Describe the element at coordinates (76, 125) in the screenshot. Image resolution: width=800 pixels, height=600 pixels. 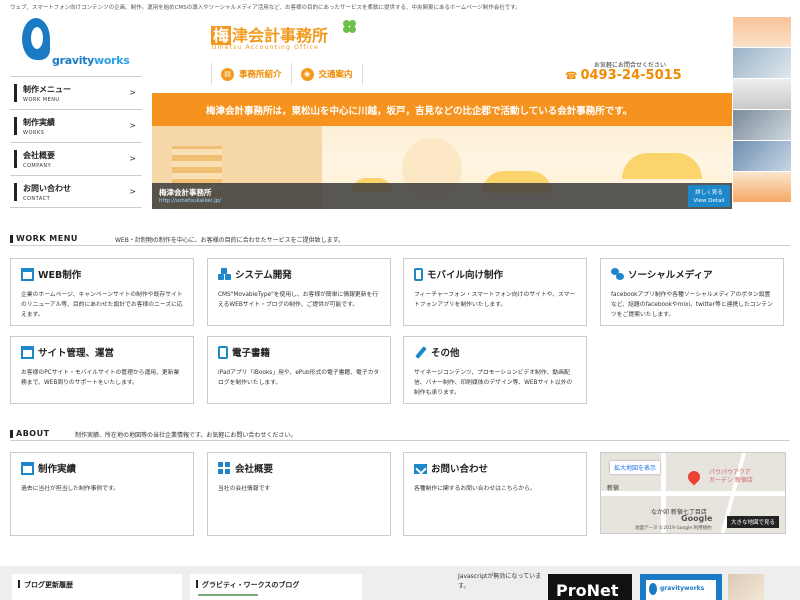
I see `nav-item-works: 制作実績 WORKS >` at that location.